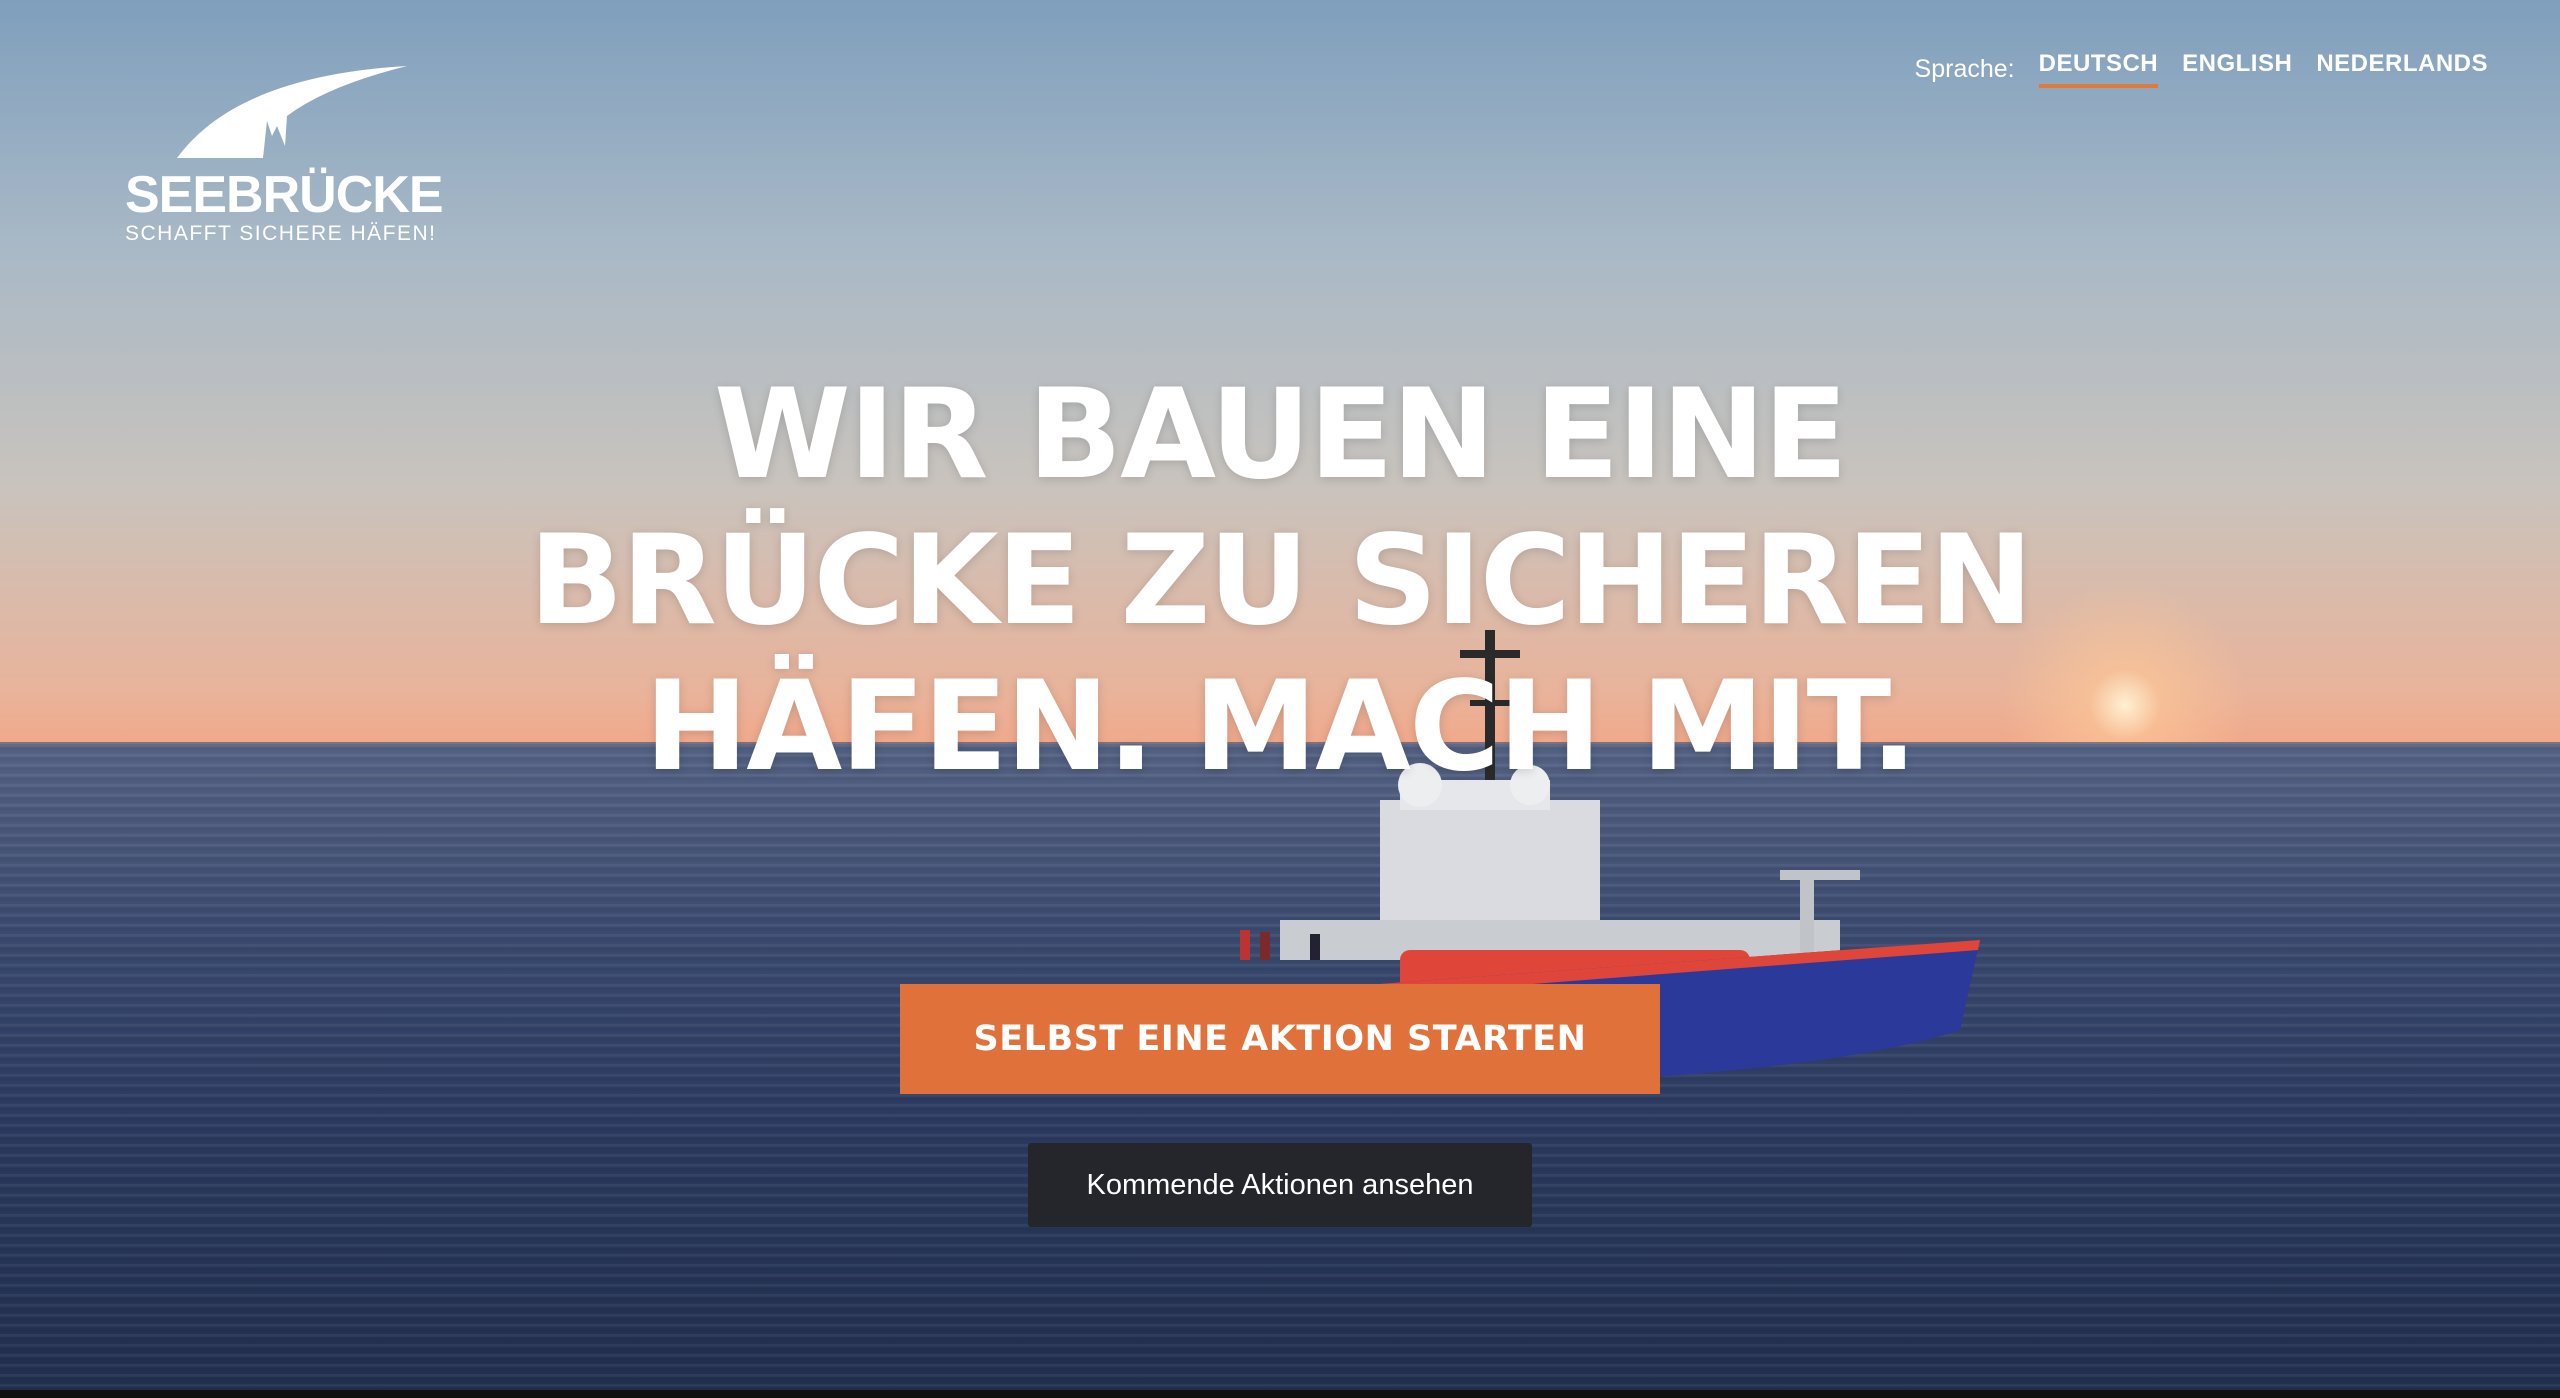 The width and height of the screenshot is (2560, 1398). What do you see at coordinates (292, 112) in the screenshot?
I see `bridge-arc-icon` at bounding box center [292, 112].